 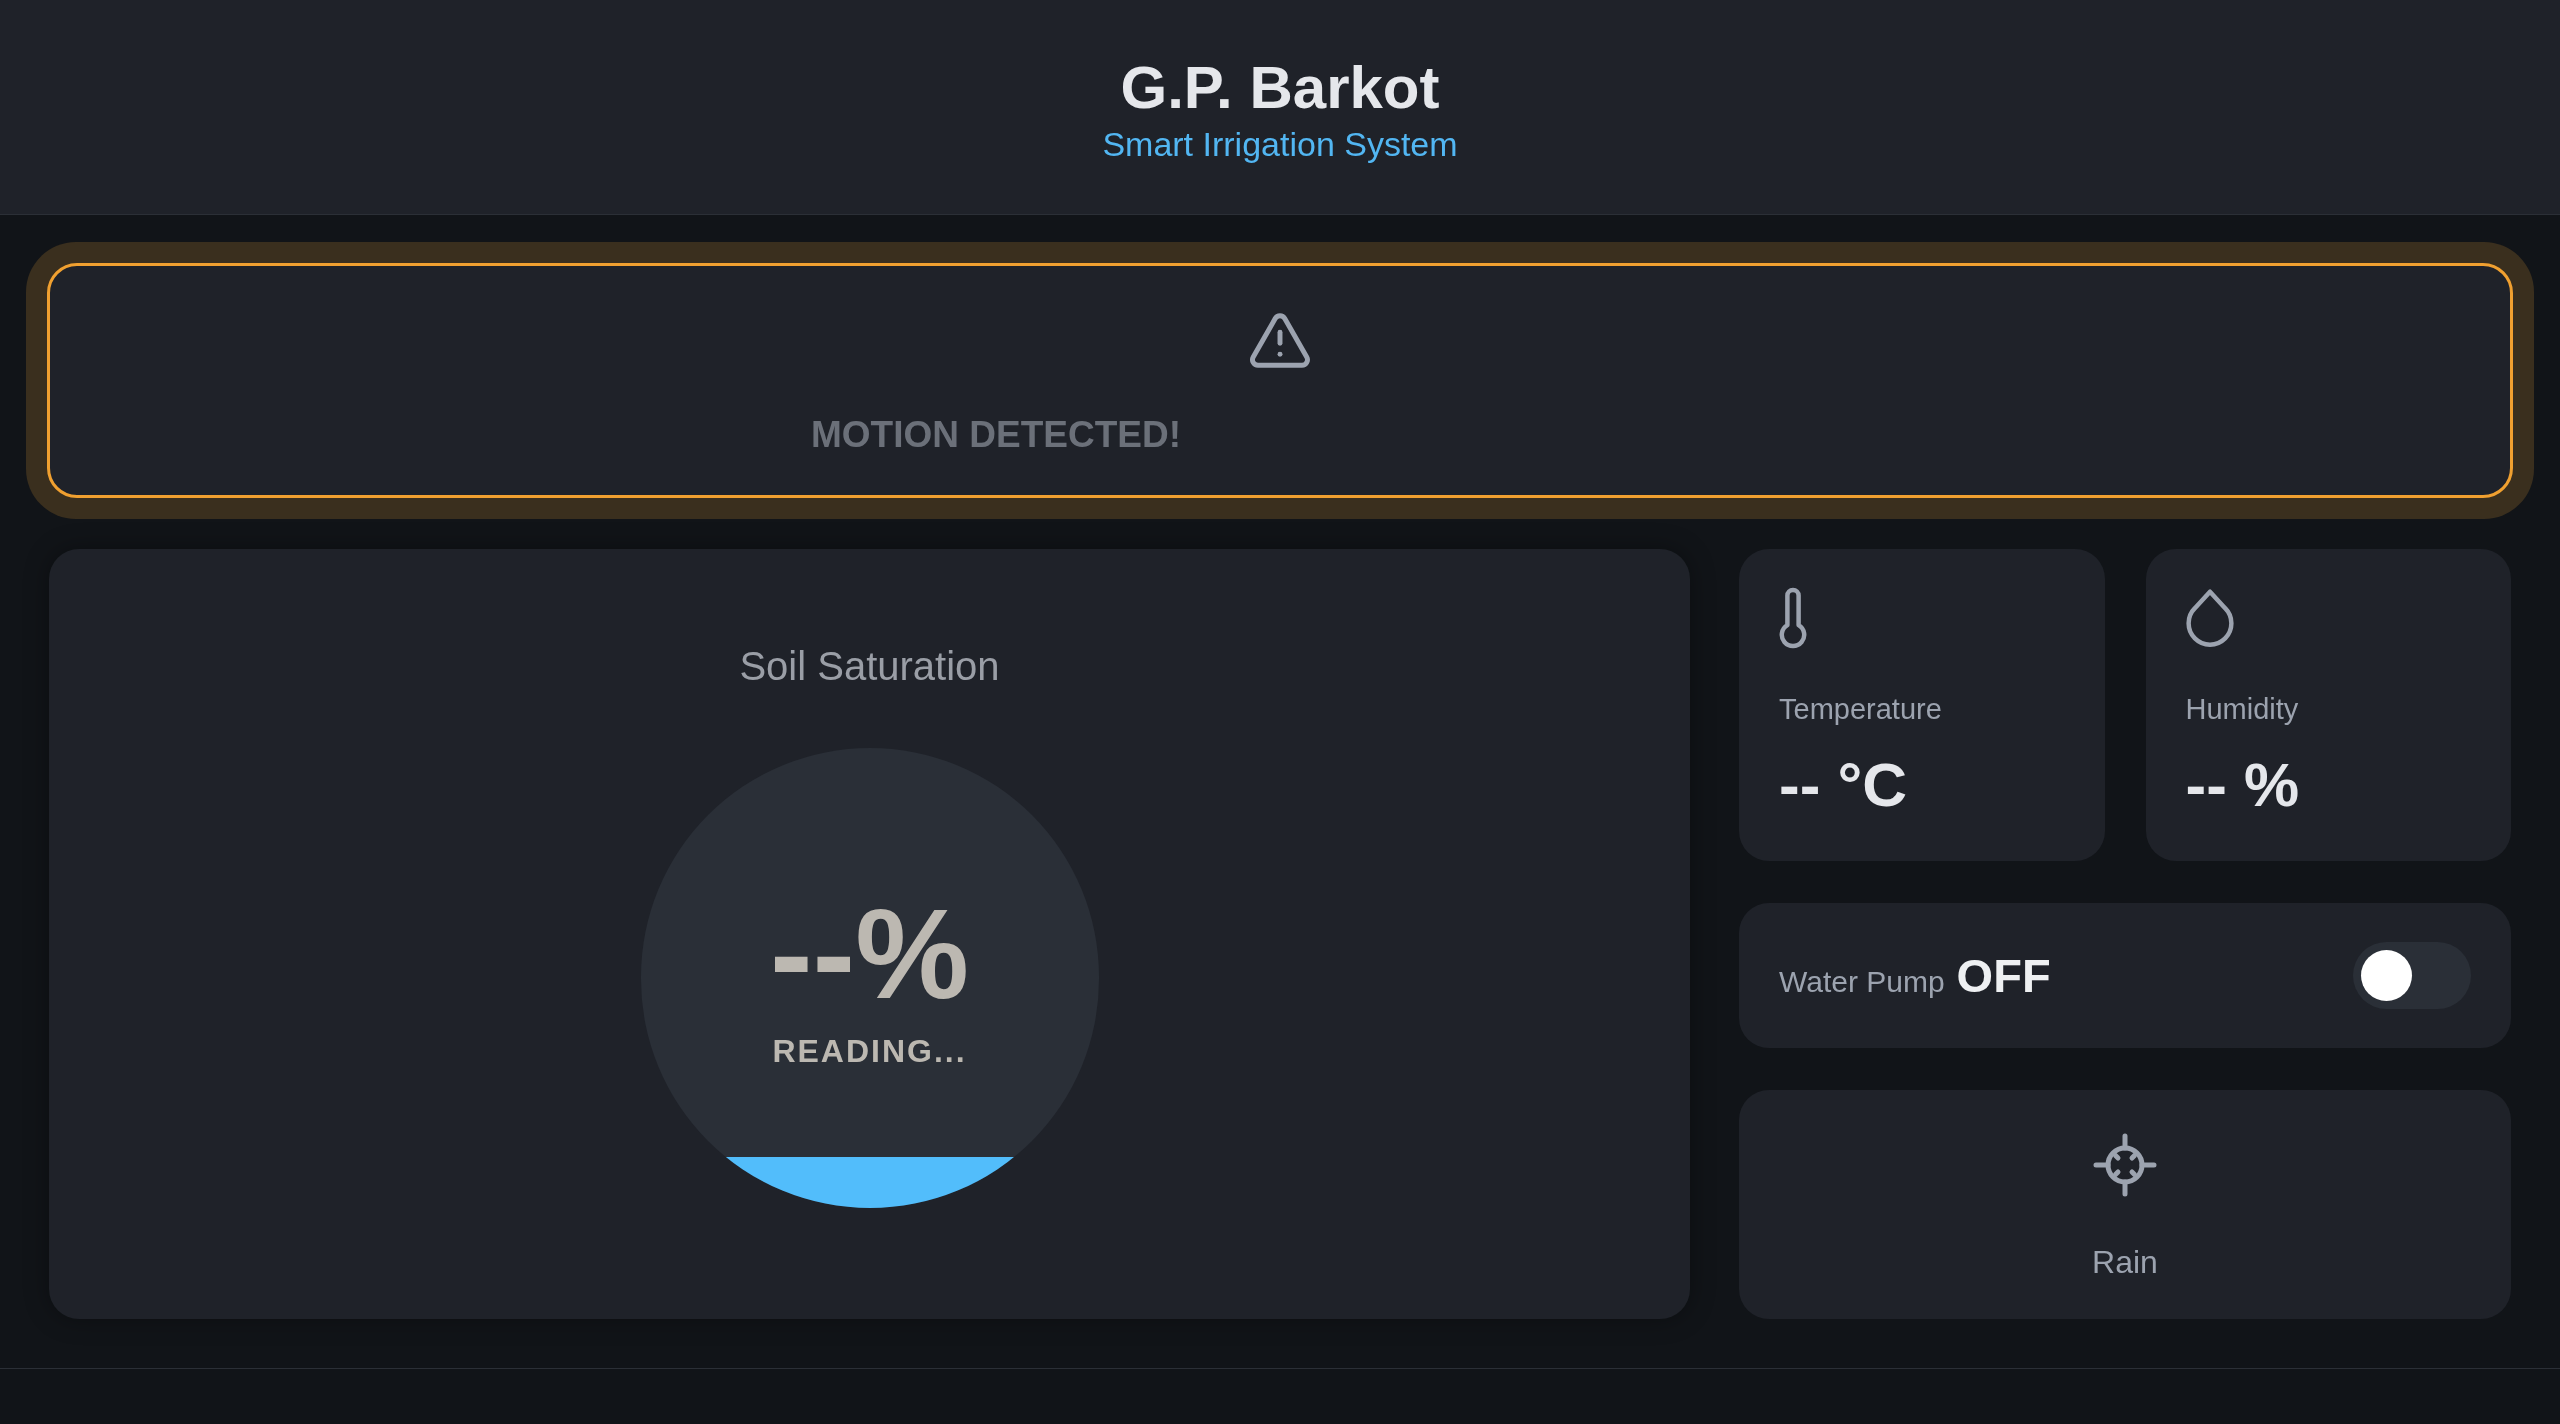 I want to click on alert-message: MOTION DETECTED!, so click(x=996, y=435).